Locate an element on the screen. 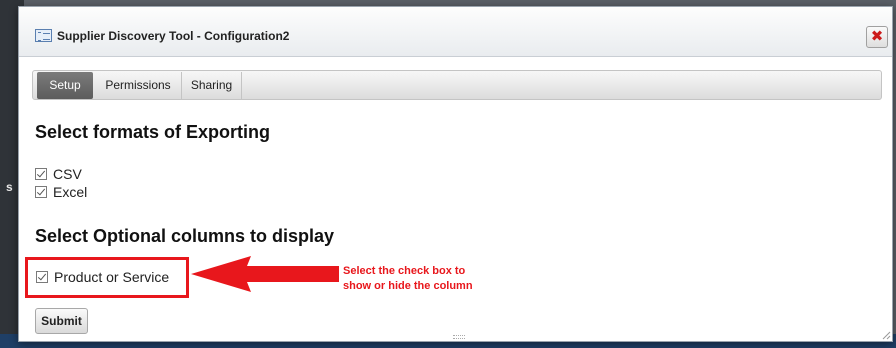 Image resolution: width=896 pixels, height=348 pixels. drag-grip is located at coordinates (459, 337).